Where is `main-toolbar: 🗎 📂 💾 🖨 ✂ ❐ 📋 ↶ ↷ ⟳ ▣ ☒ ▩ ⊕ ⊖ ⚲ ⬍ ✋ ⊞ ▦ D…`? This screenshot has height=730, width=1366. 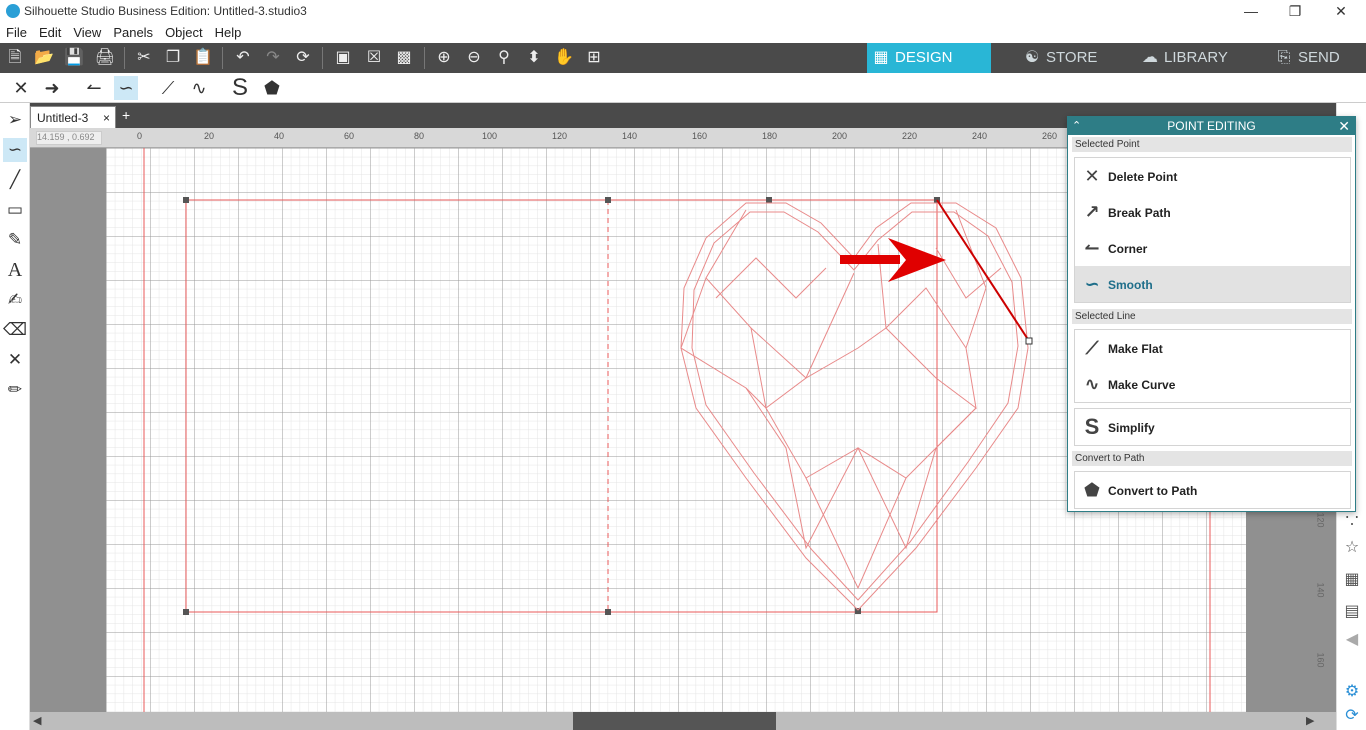
main-toolbar: 🗎 📂 💾 🖨 ✂ ❐ 📋 ↶ ↷ ⟳ ▣ ☒ ▩ ⊕ ⊖ ⚲ ⬍ ✋ ⊞ ▦ D… is located at coordinates (683, 58).